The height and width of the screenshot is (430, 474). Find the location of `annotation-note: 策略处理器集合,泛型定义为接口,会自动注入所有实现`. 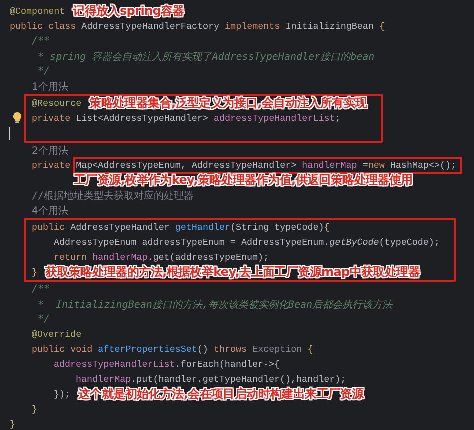

annotation-note: 策略处理器集合,泛型定义为接口,会自动注入所有实现 is located at coordinates (229, 103).